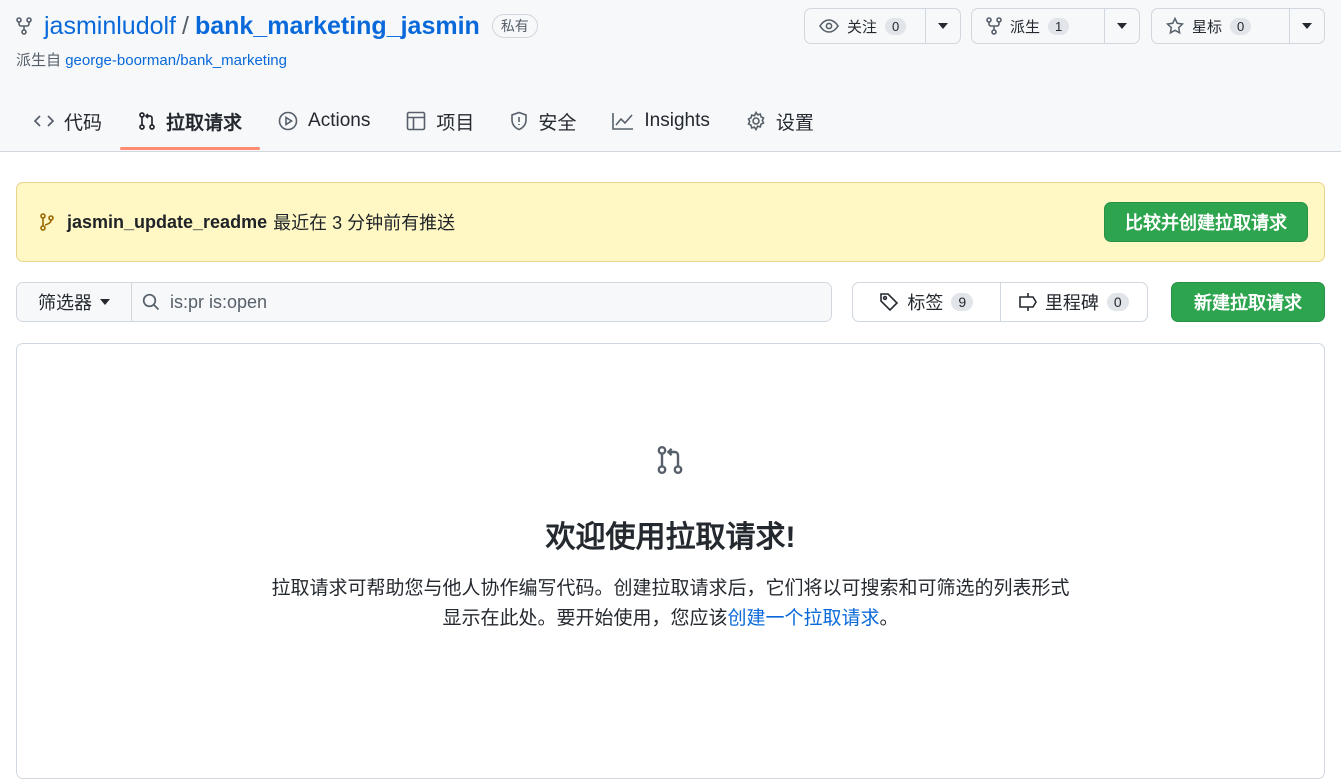 The image size is (1341, 784). What do you see at coordinates (623, 121) in the screenshot?
I see `graph-icon` at bounding box center [623, 121].